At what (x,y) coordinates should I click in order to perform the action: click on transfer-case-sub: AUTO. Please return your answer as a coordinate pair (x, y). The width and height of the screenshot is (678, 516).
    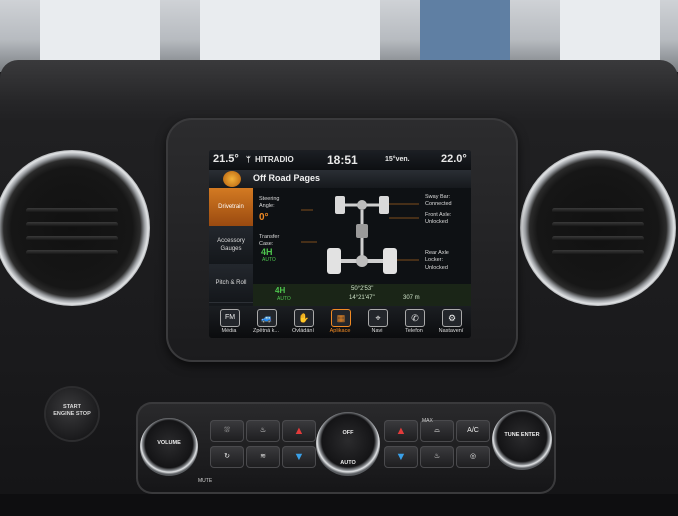
    Looking at the image, I should click on (269, 260).